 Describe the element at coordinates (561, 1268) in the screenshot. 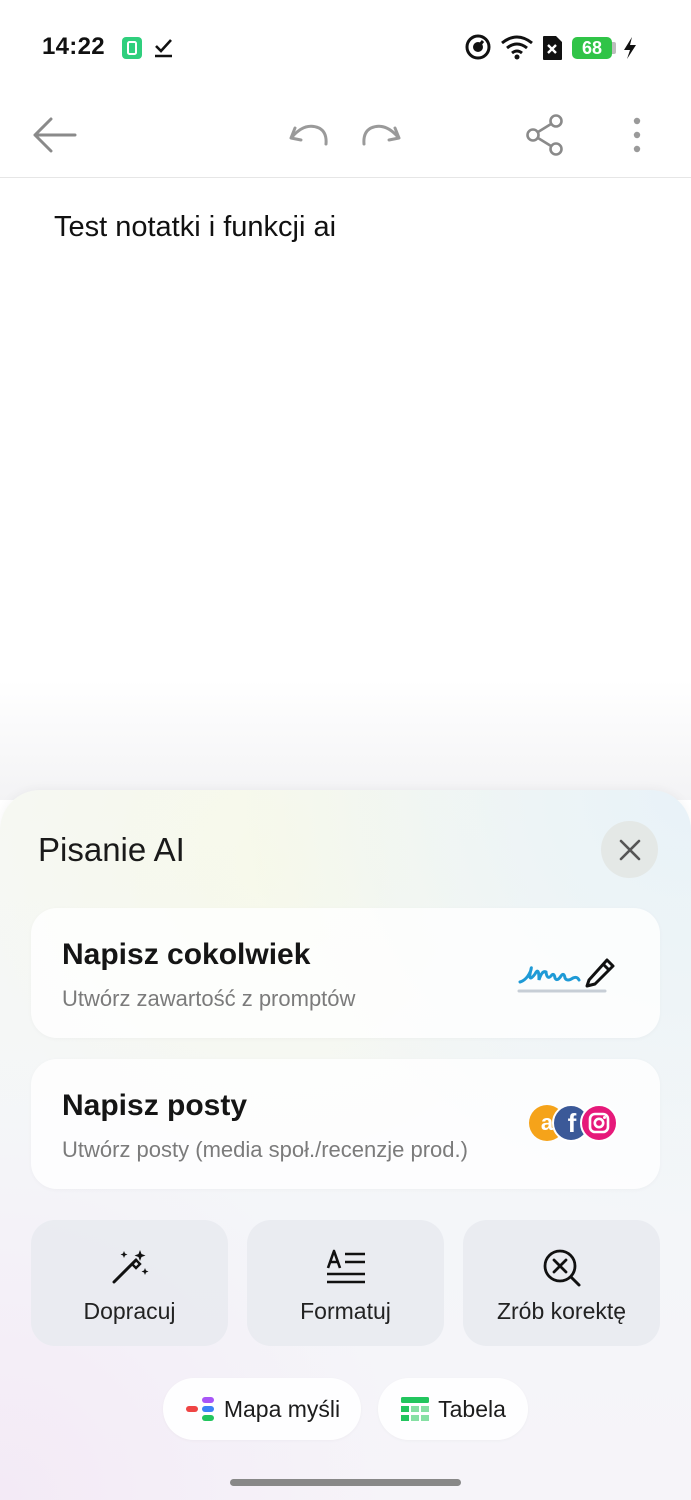

I see `proofread-icon` at that location.